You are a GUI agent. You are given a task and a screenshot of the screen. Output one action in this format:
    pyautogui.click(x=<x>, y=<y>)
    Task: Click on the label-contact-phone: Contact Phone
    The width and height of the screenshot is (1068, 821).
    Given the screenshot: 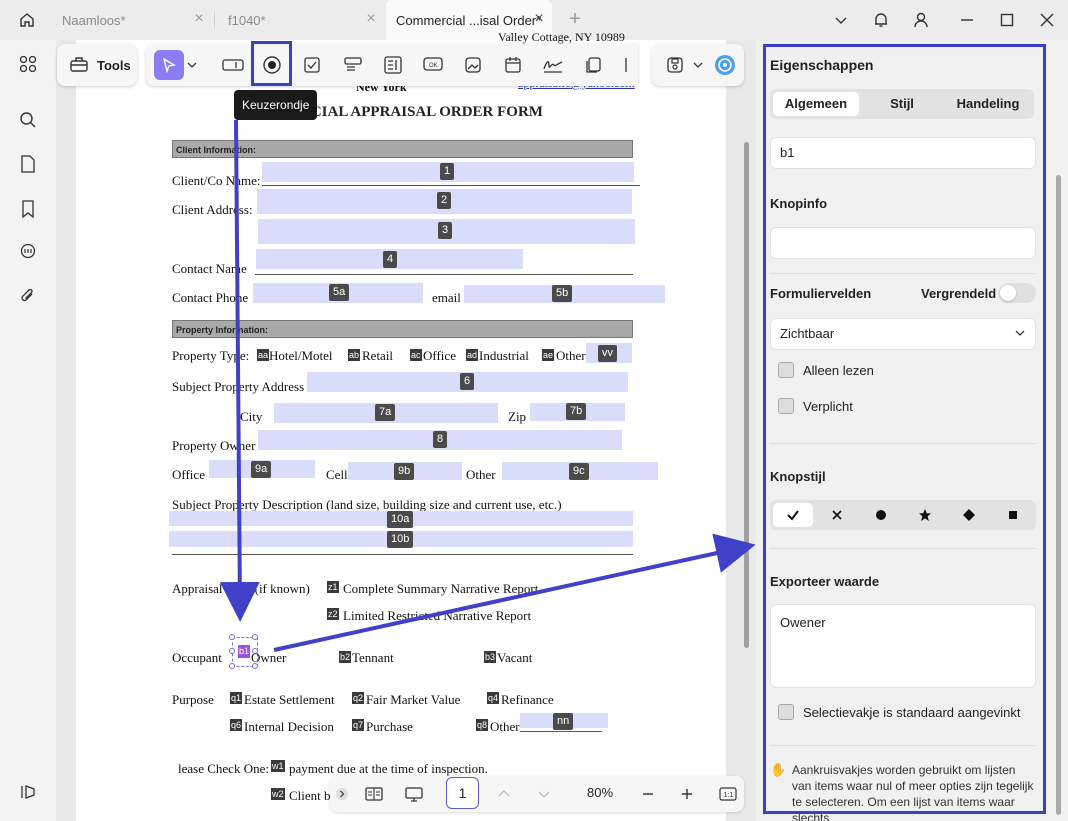 What is the action you would take?
    pyautogui.click(x=210, y=297)
    